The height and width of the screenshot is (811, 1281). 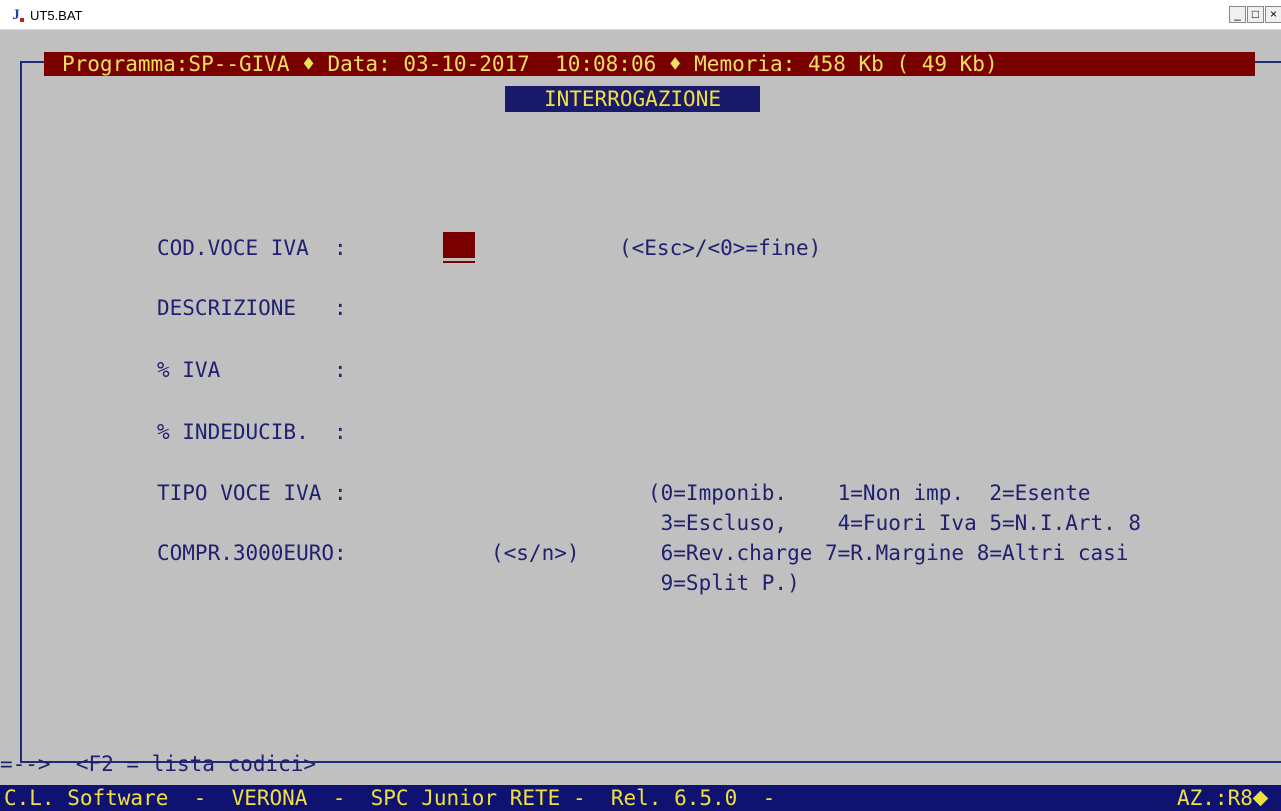 What do you see at coordinates (252, 248) in the screenshot?
I see `label-cod-voce-iva: COD.VOCE IVA :` at bounding box center [252, 248].